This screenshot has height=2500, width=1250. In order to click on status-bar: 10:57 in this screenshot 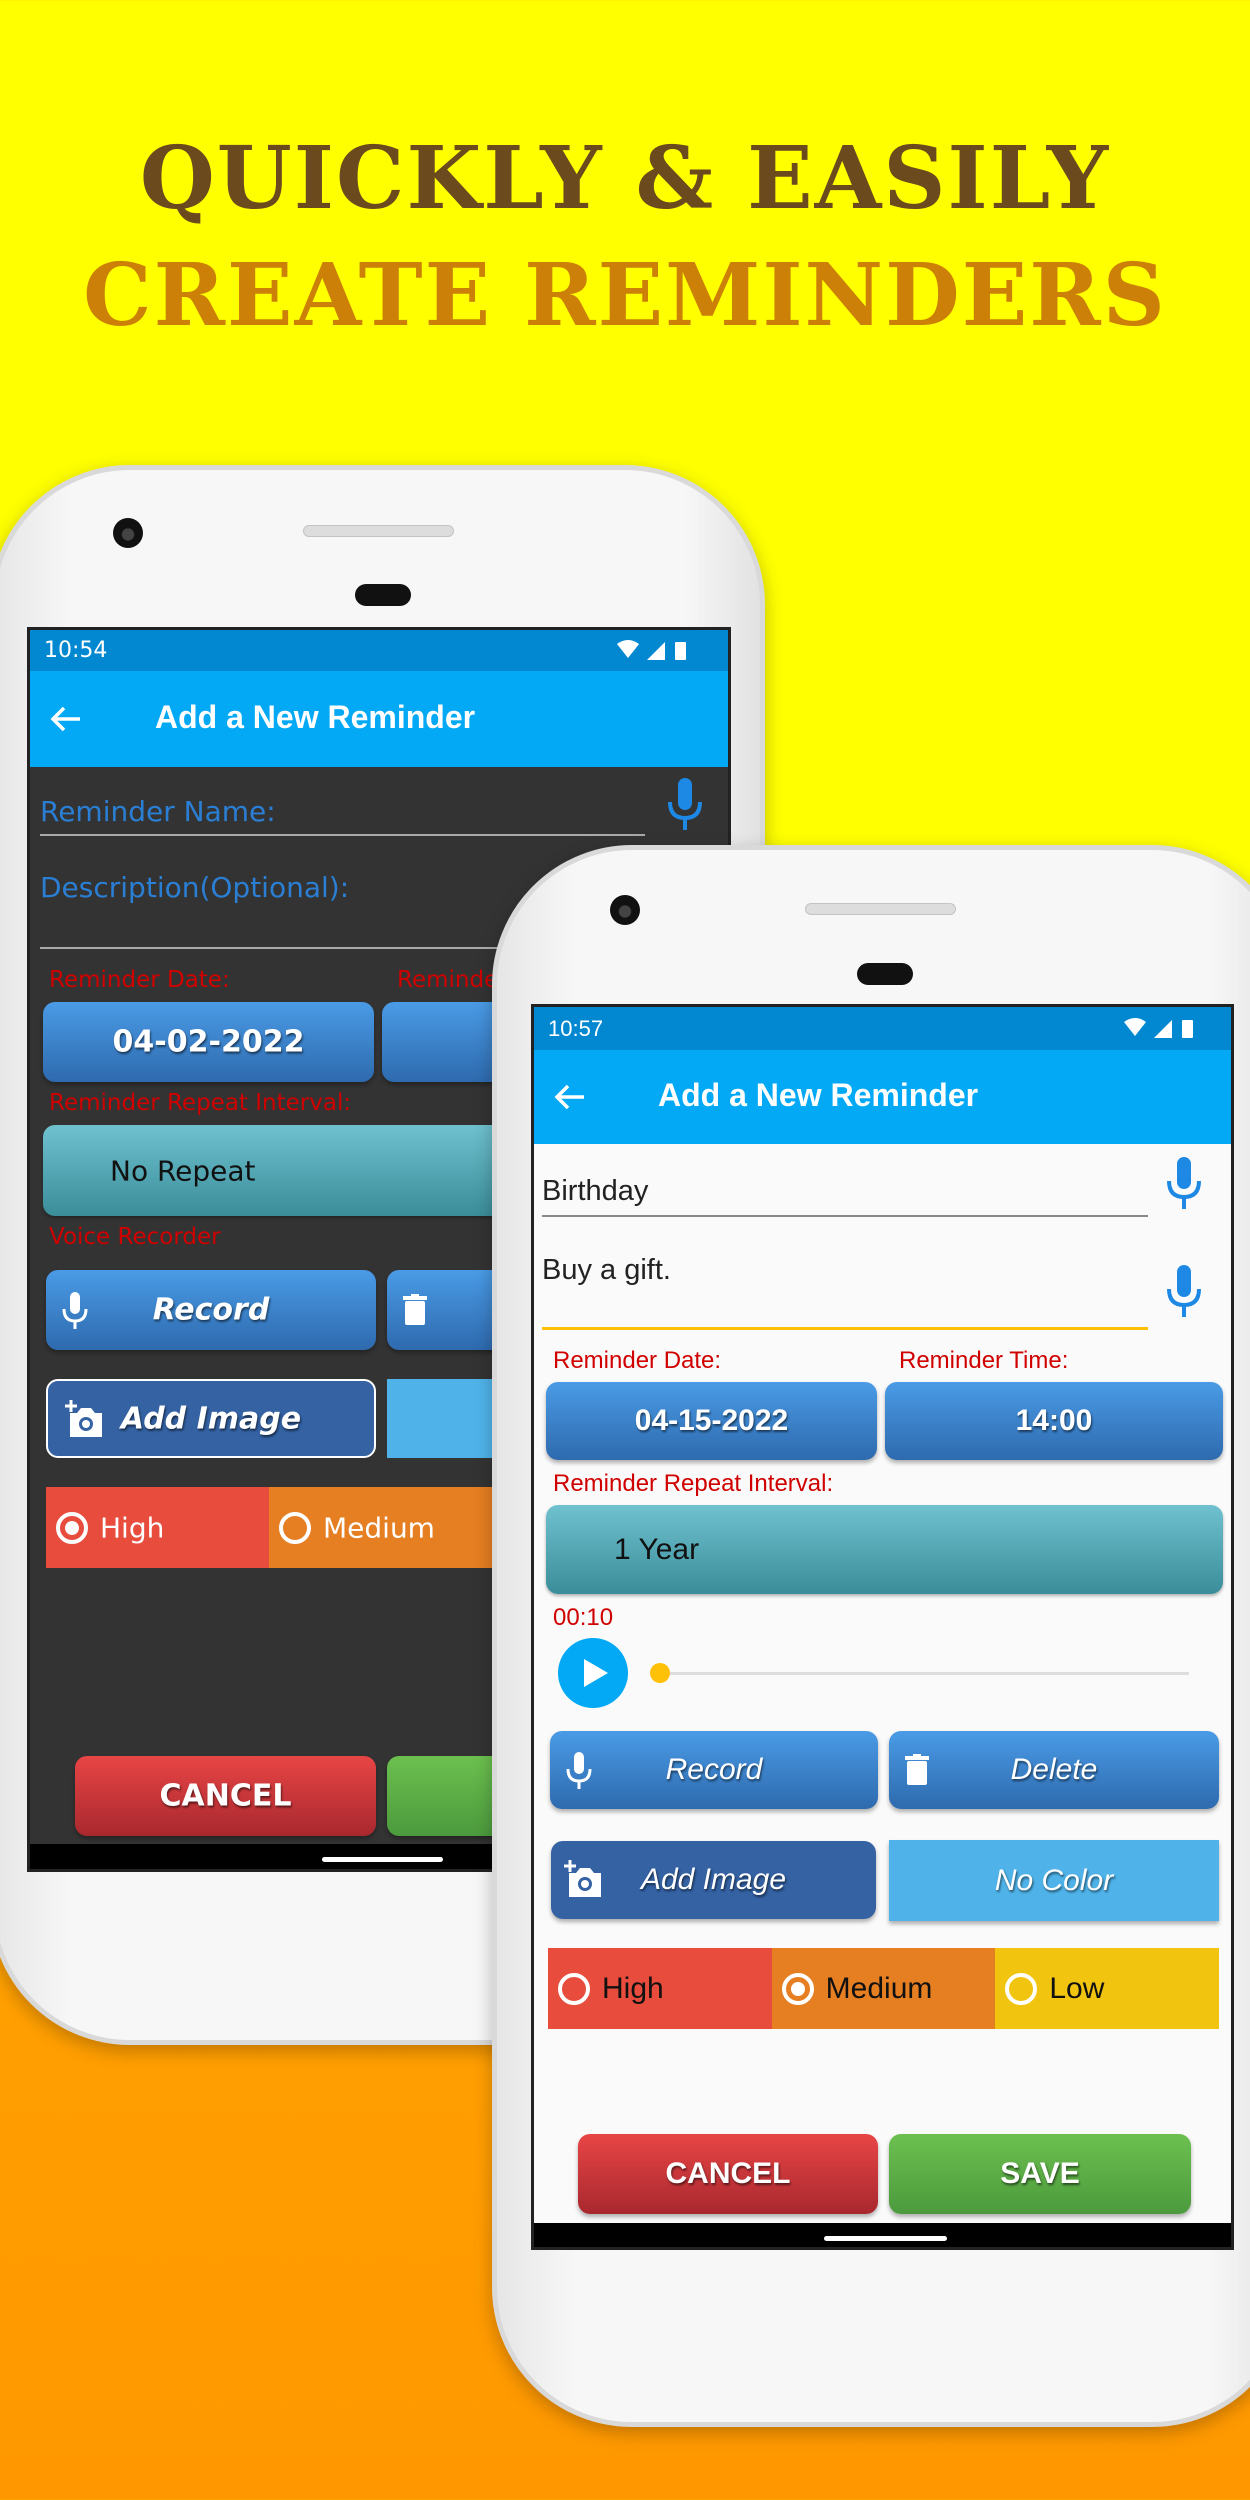, I will do `click(882, 1028)`.